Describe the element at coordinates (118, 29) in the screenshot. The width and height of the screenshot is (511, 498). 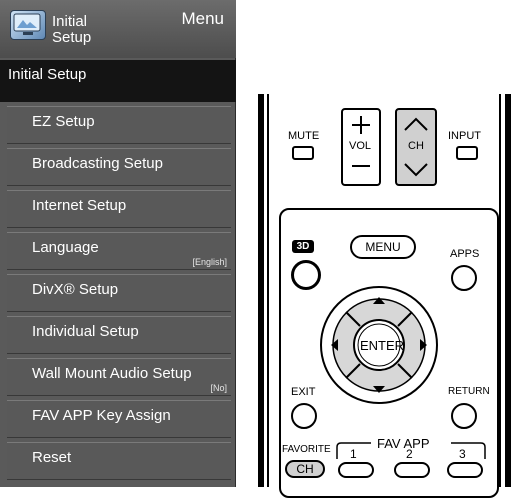
I see `menu-header: Initial Setup Menu` at that location.